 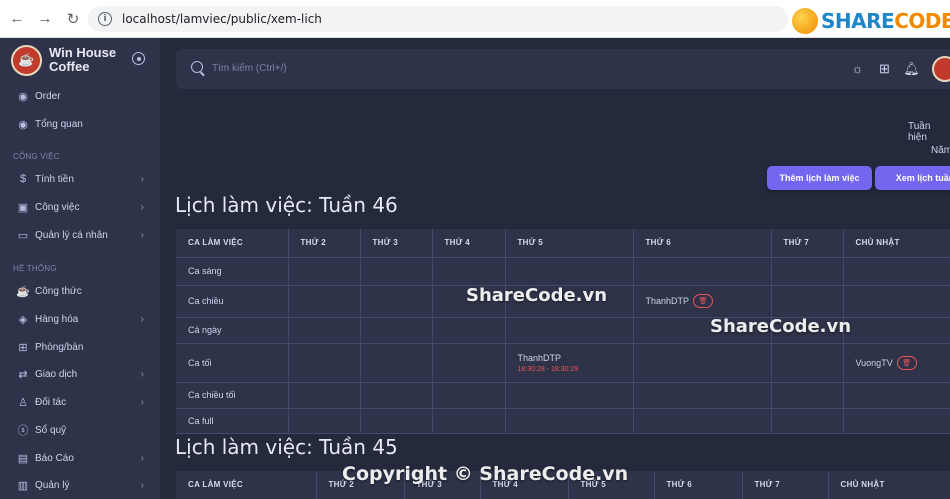 What do you see at coordinates (80, 485) in the screenshot?
I see `sidebar-item-manage: ▥ Quản lý ›` at bounding box center [80, 485].